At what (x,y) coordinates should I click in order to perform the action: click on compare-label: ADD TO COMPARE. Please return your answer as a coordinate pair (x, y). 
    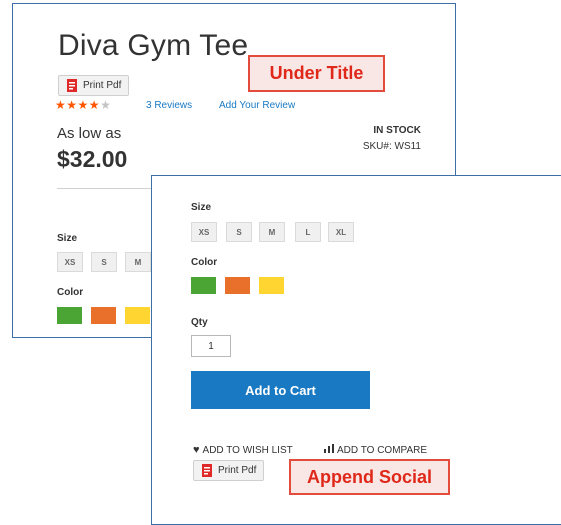
    Looking at the image, I should click on (382, 450).